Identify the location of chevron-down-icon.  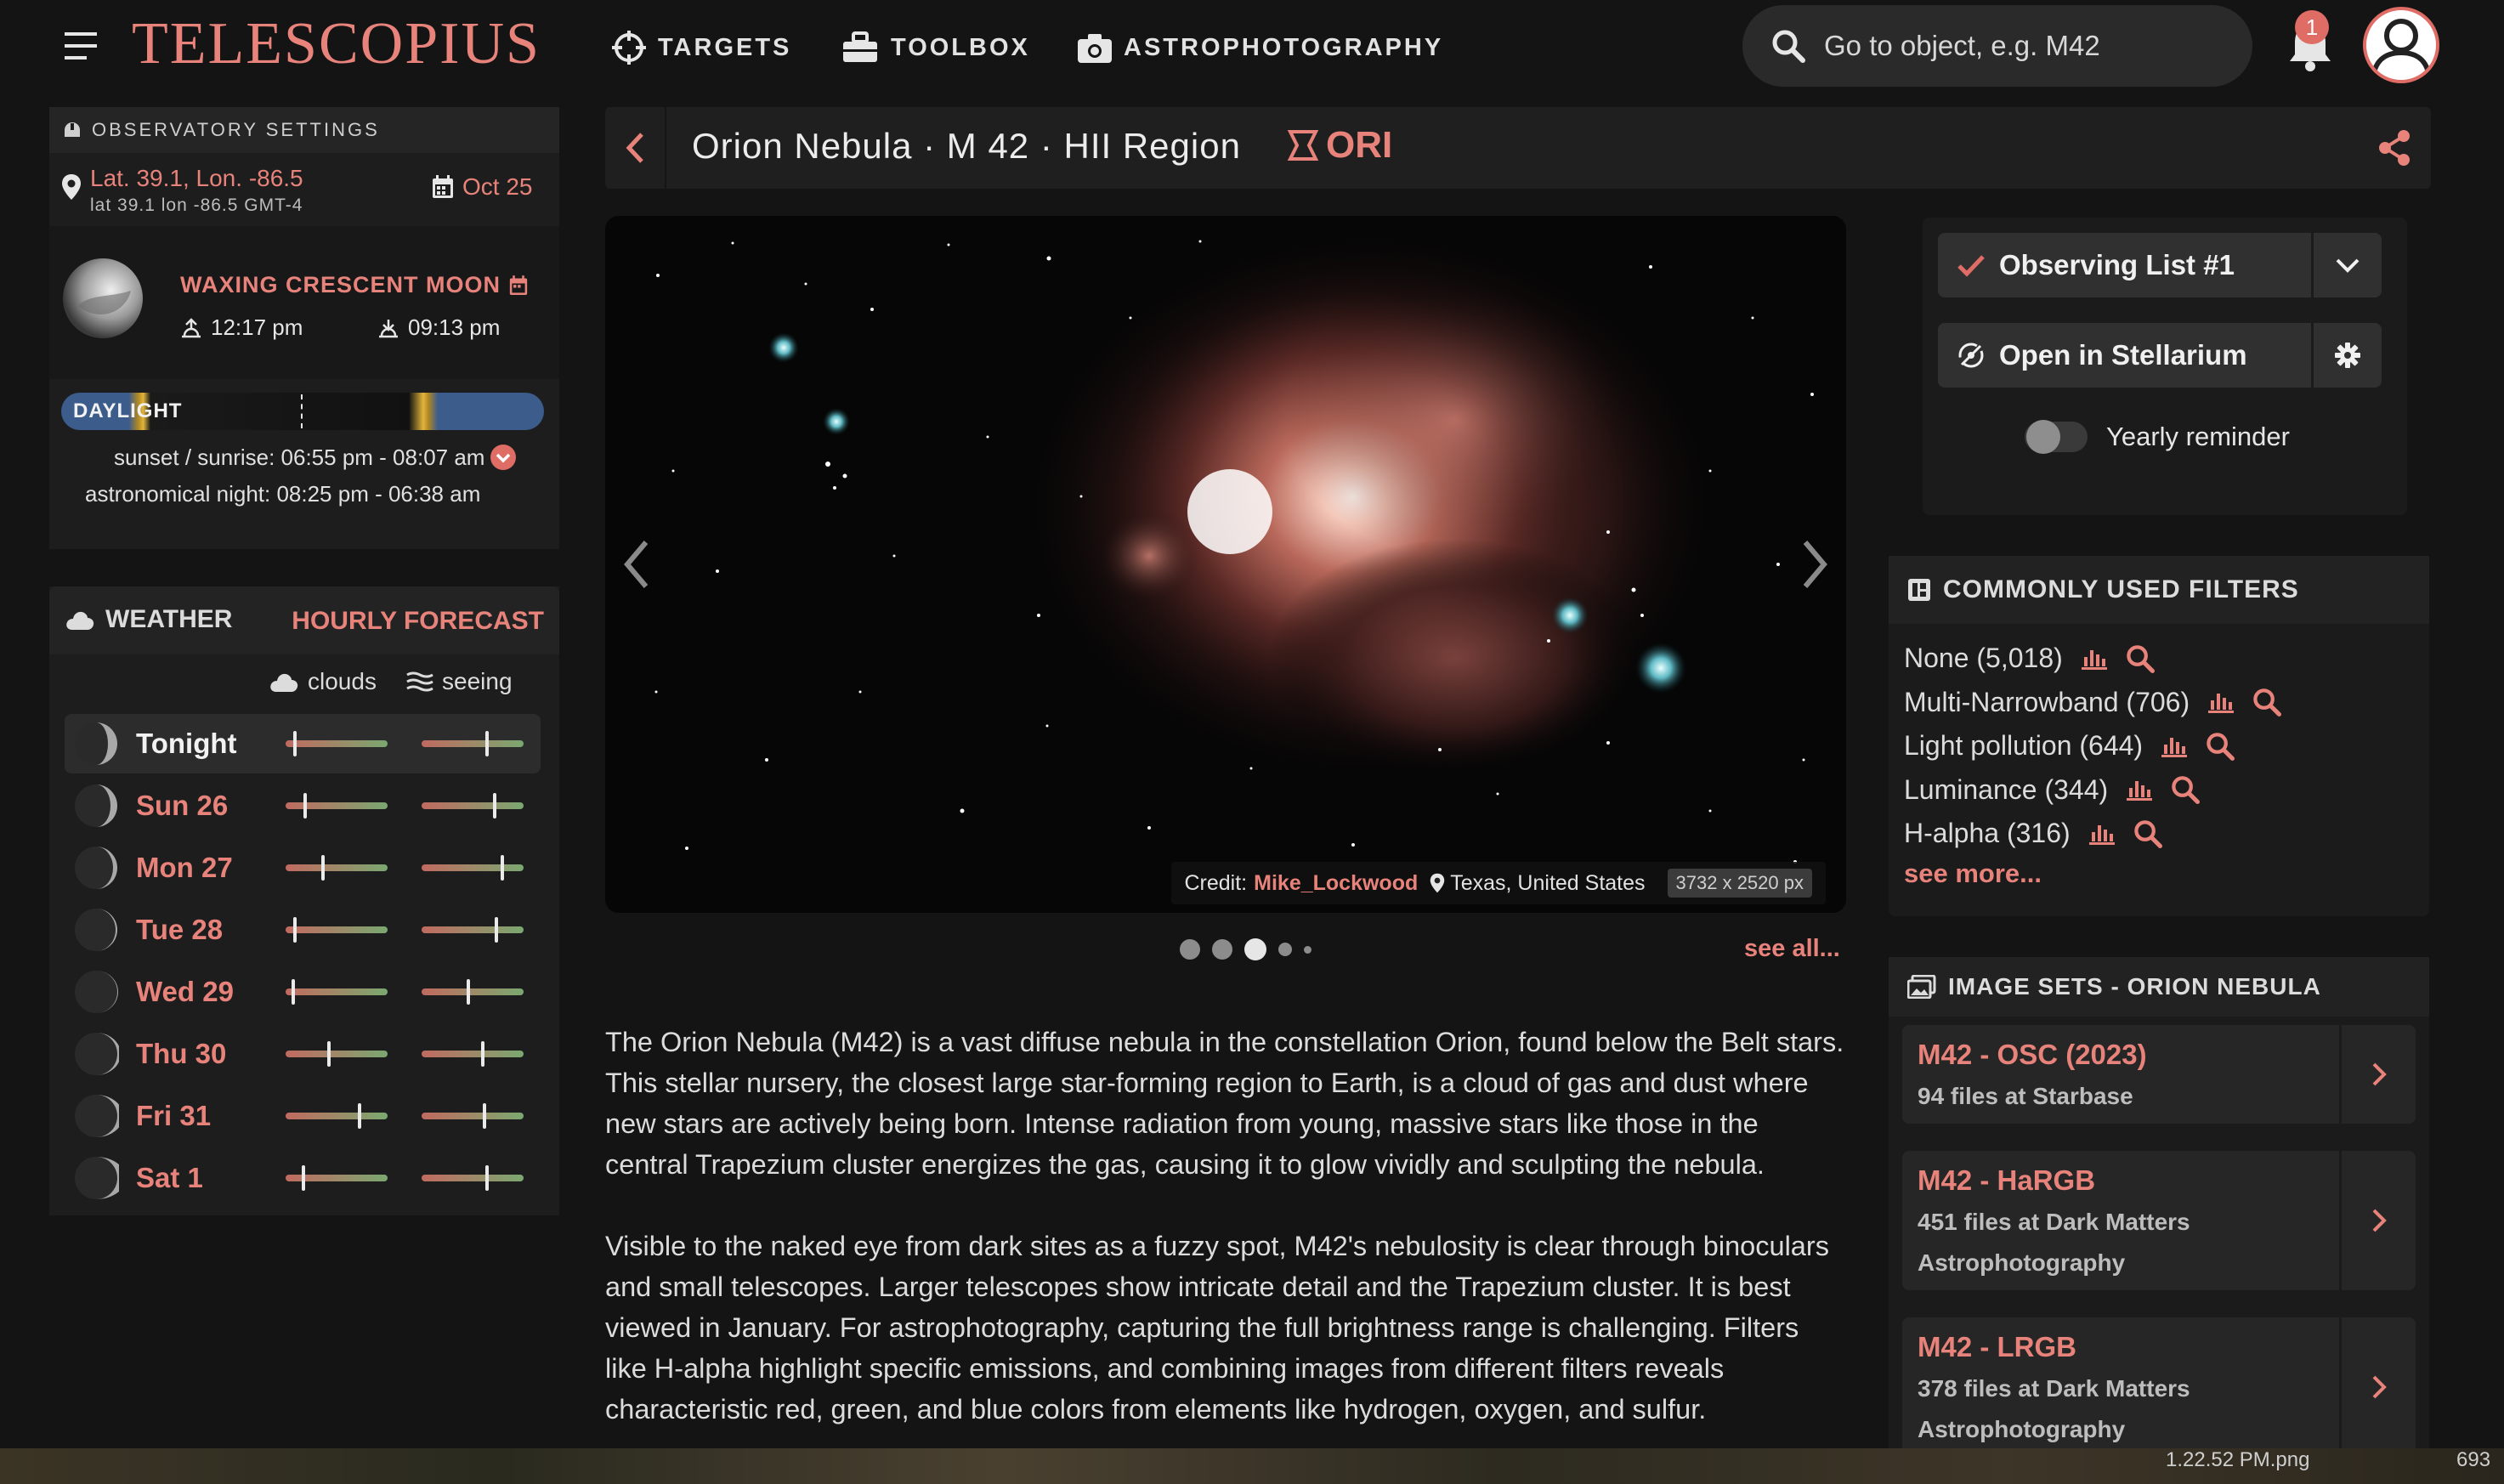
(2347, 265).